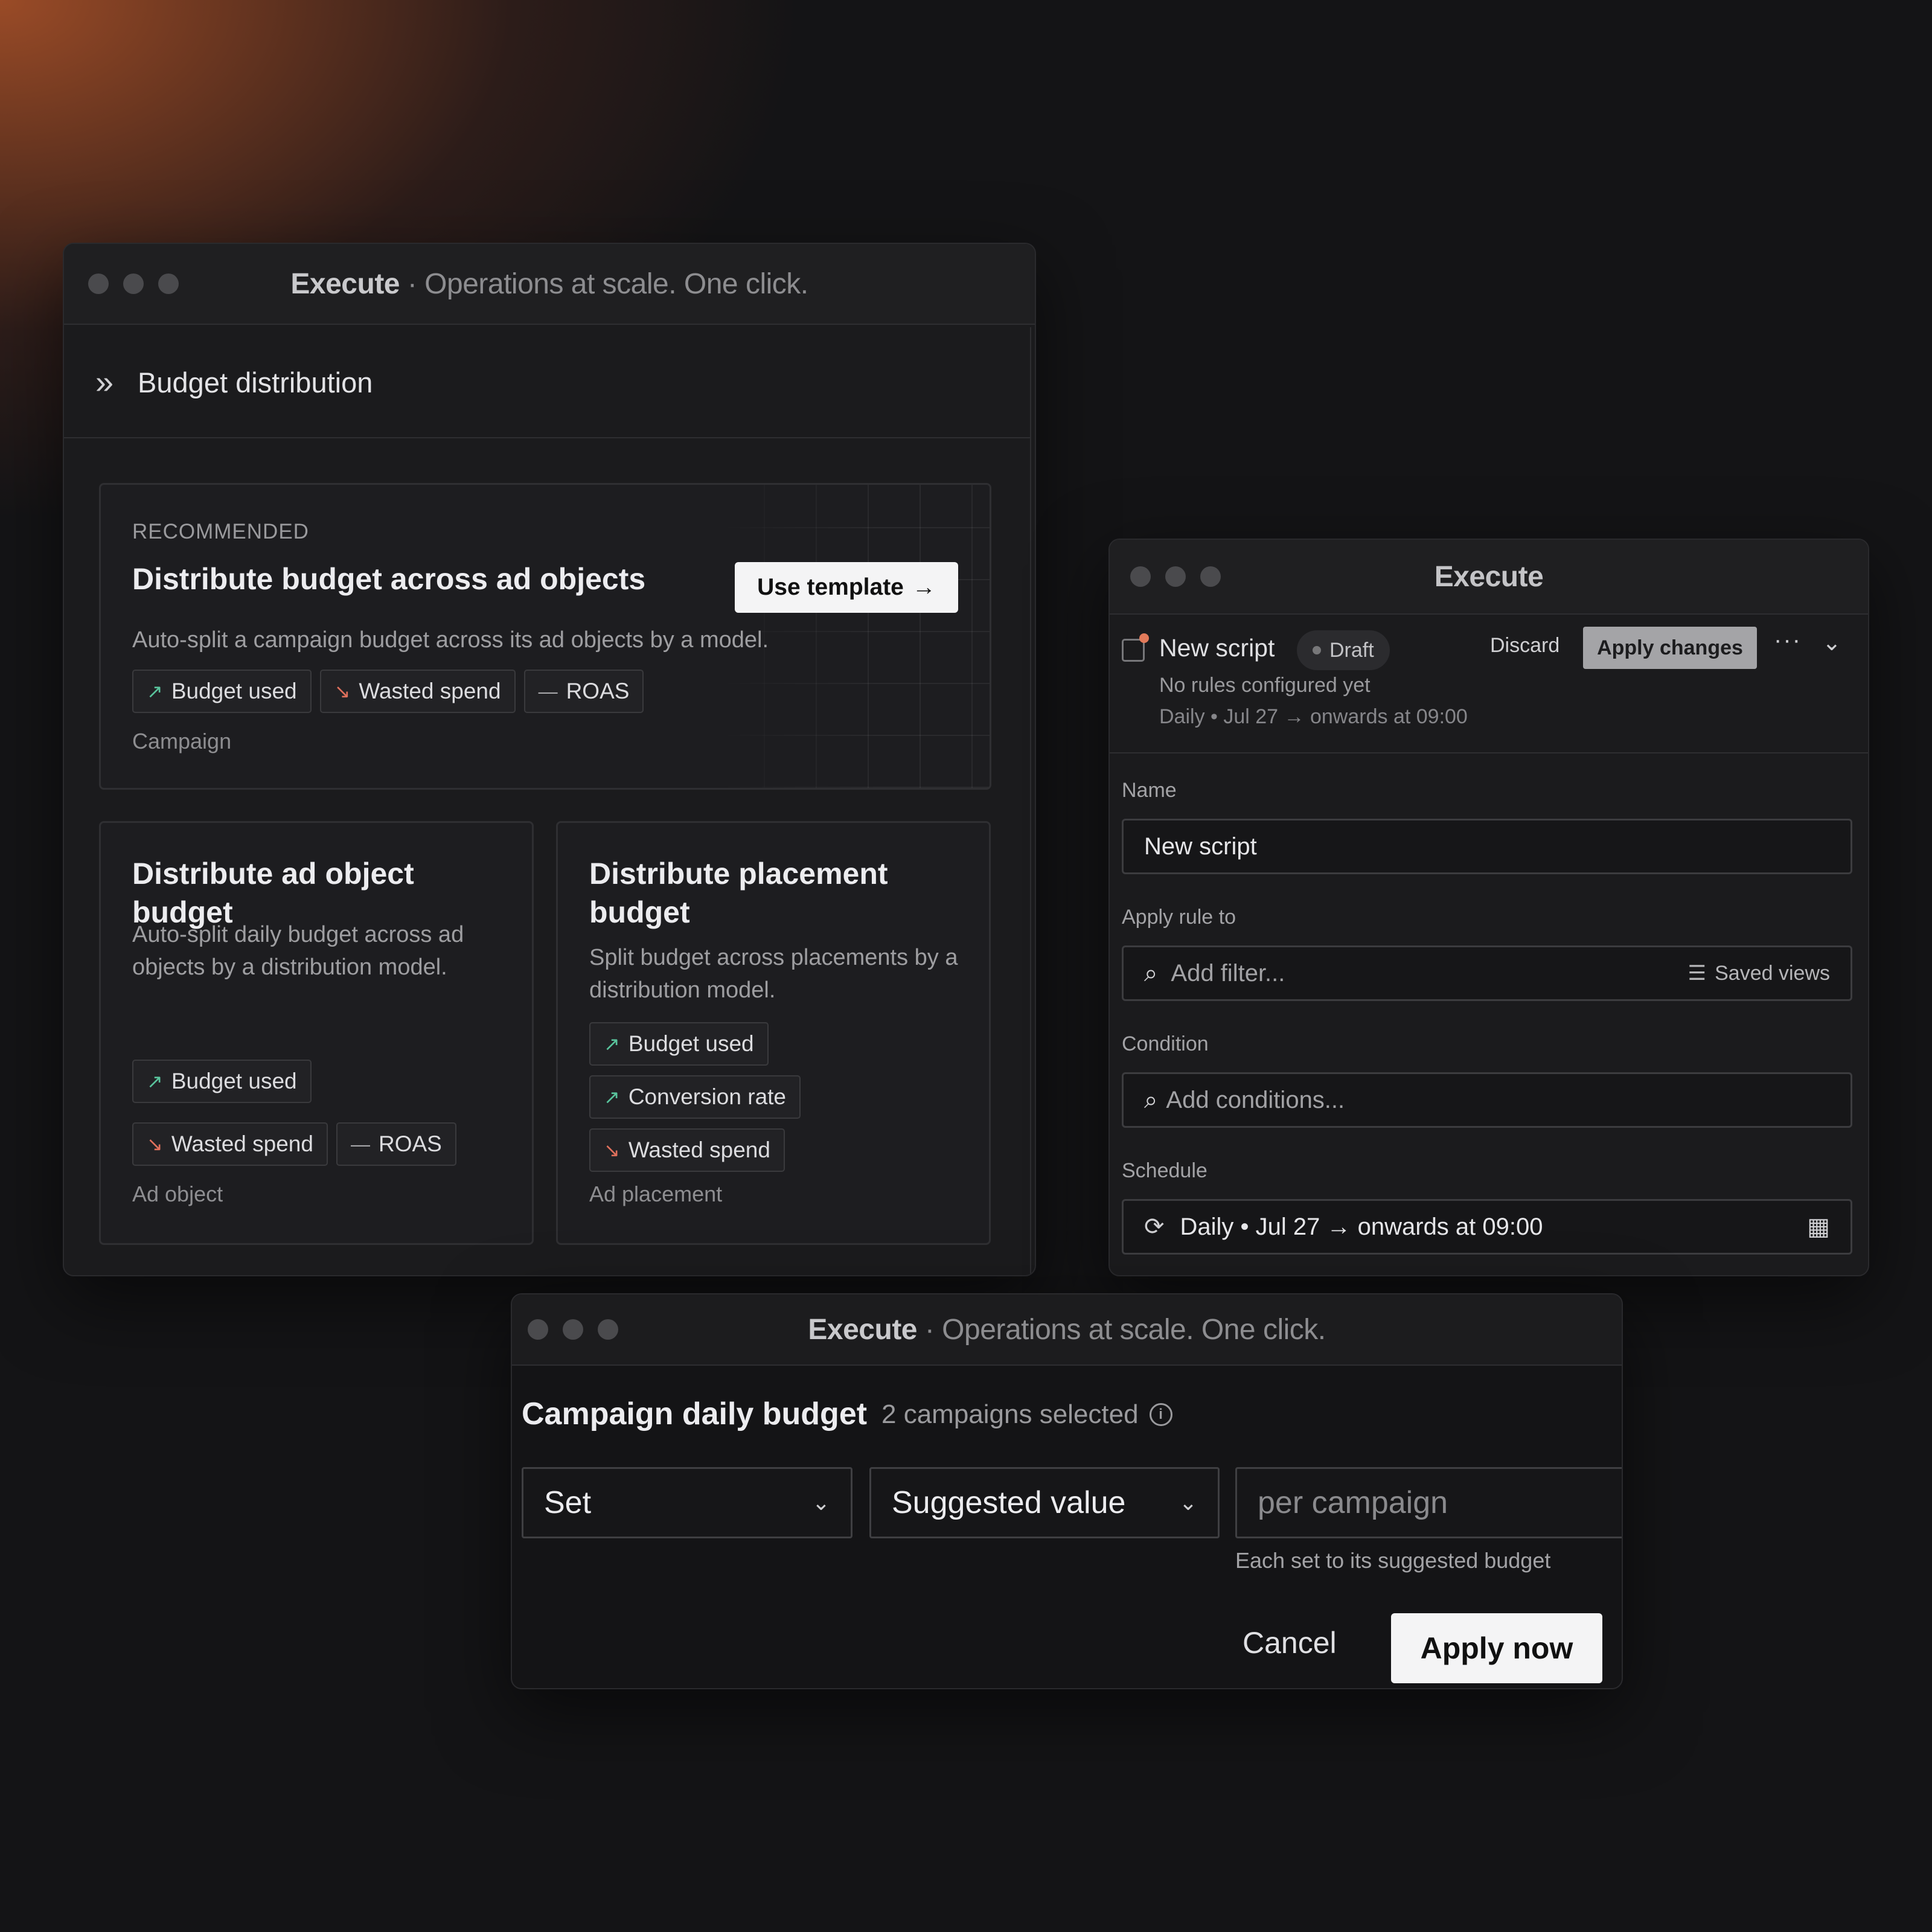  Describe the element at coordinates (1759, 973) in the screenshot. I see `saved-views-button: ☰ Saved views` at that location.